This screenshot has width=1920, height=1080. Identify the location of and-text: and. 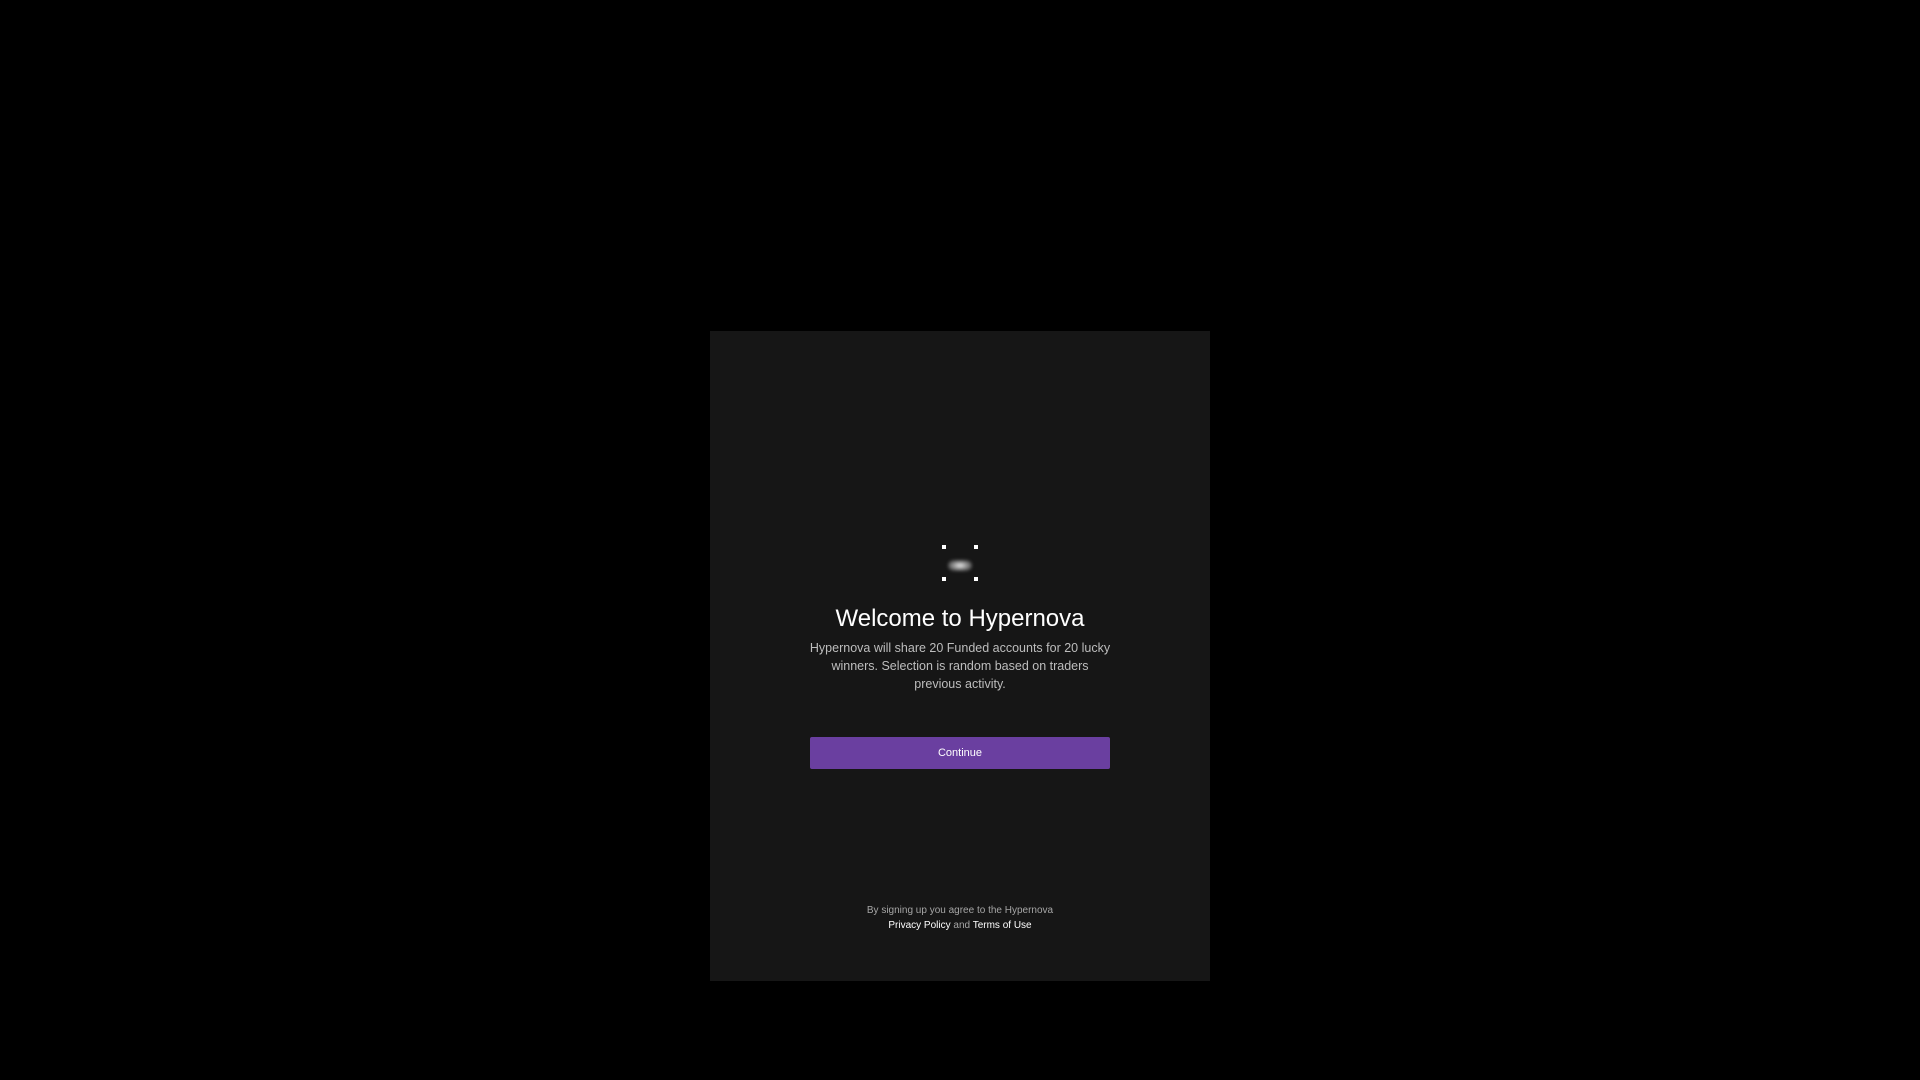
(962, 925).